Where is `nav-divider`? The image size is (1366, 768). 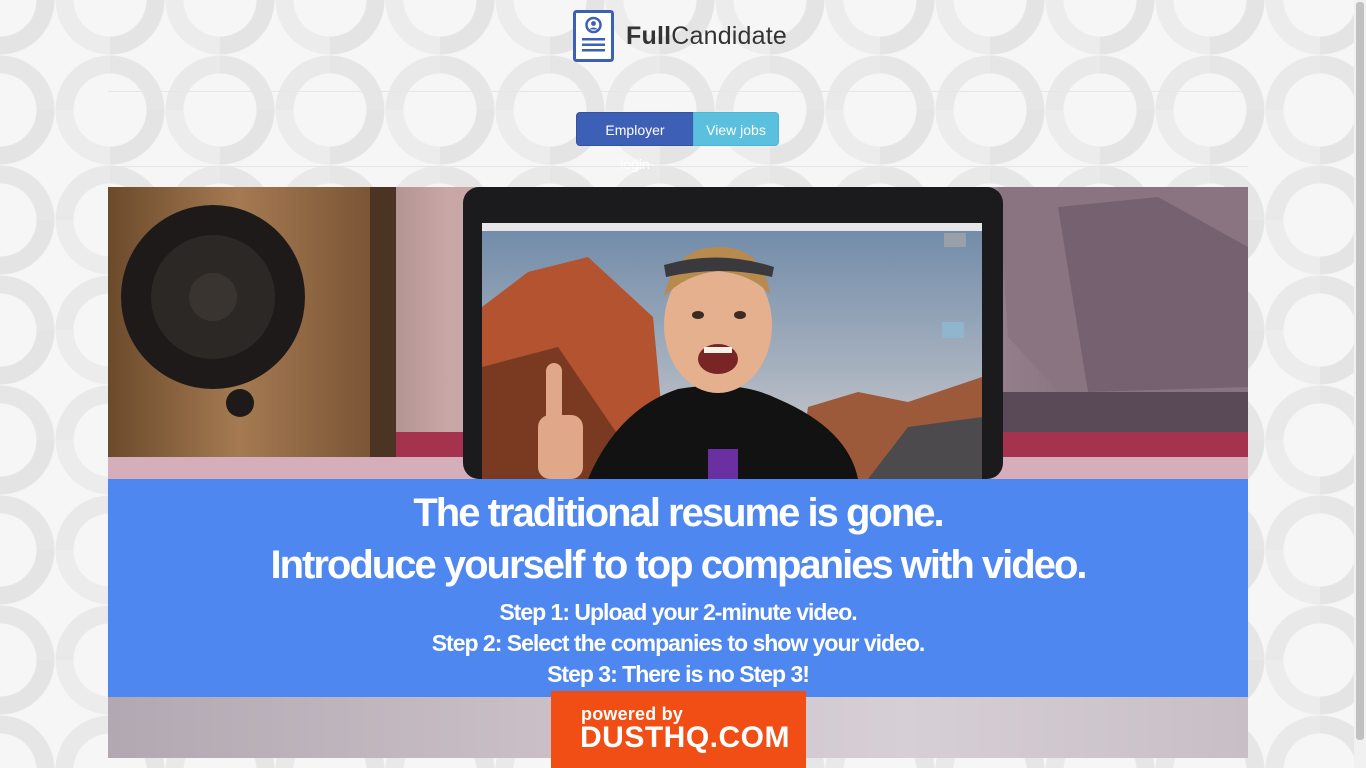
nav-divider is located at coordinates (678, 166).